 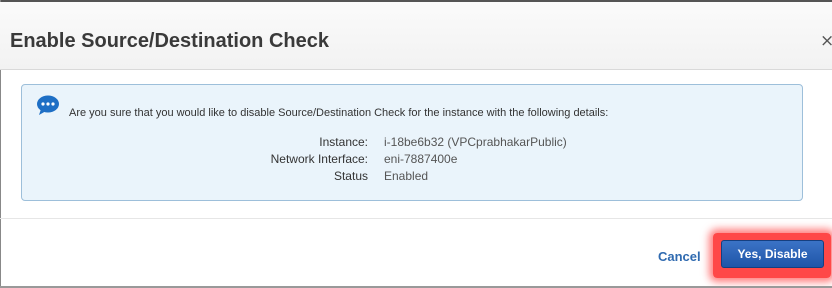 What do you see at coordinates (421, 159) in the screenshot?
I see `detail-value: eni-7887400e` at bounding box center [421, 159].